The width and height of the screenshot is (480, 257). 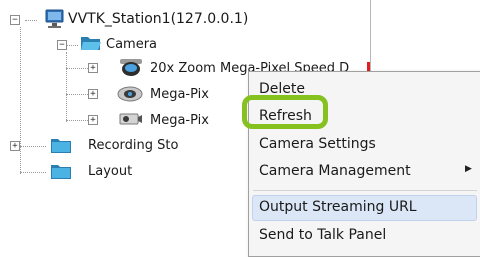 I want to click on computer-icon, so click(x=55, y=21).